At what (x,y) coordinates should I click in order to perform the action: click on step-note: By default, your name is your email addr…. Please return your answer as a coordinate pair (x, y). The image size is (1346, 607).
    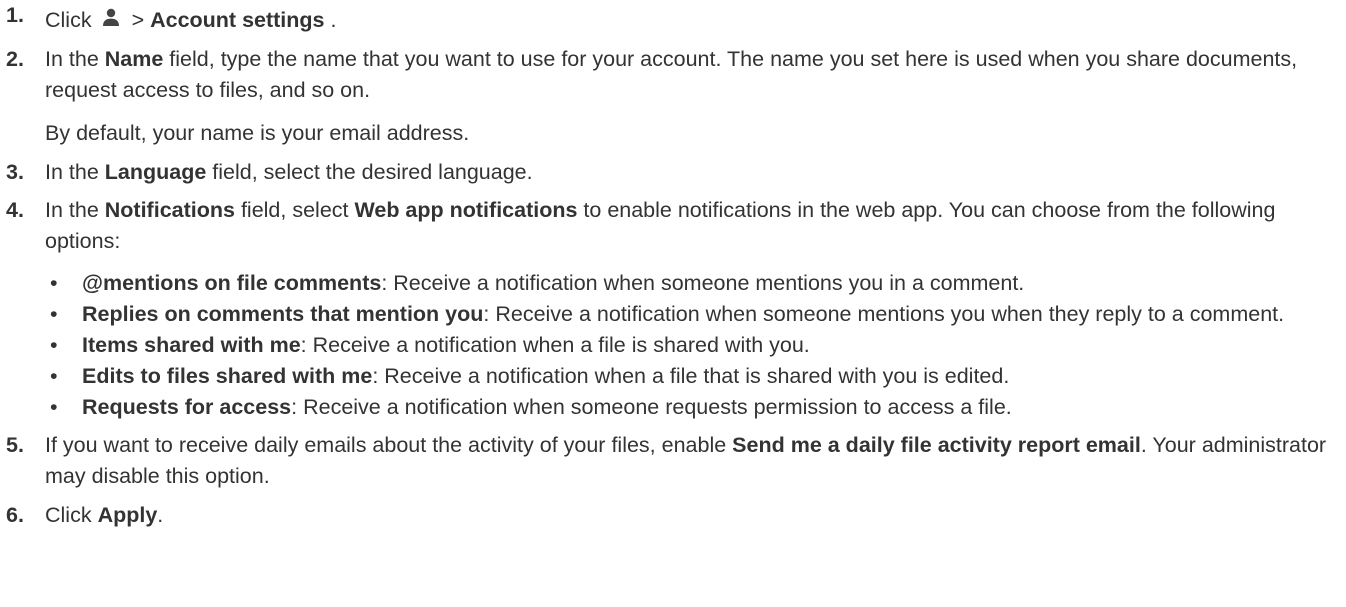
    Looking at the image, I should click on (257, 133).